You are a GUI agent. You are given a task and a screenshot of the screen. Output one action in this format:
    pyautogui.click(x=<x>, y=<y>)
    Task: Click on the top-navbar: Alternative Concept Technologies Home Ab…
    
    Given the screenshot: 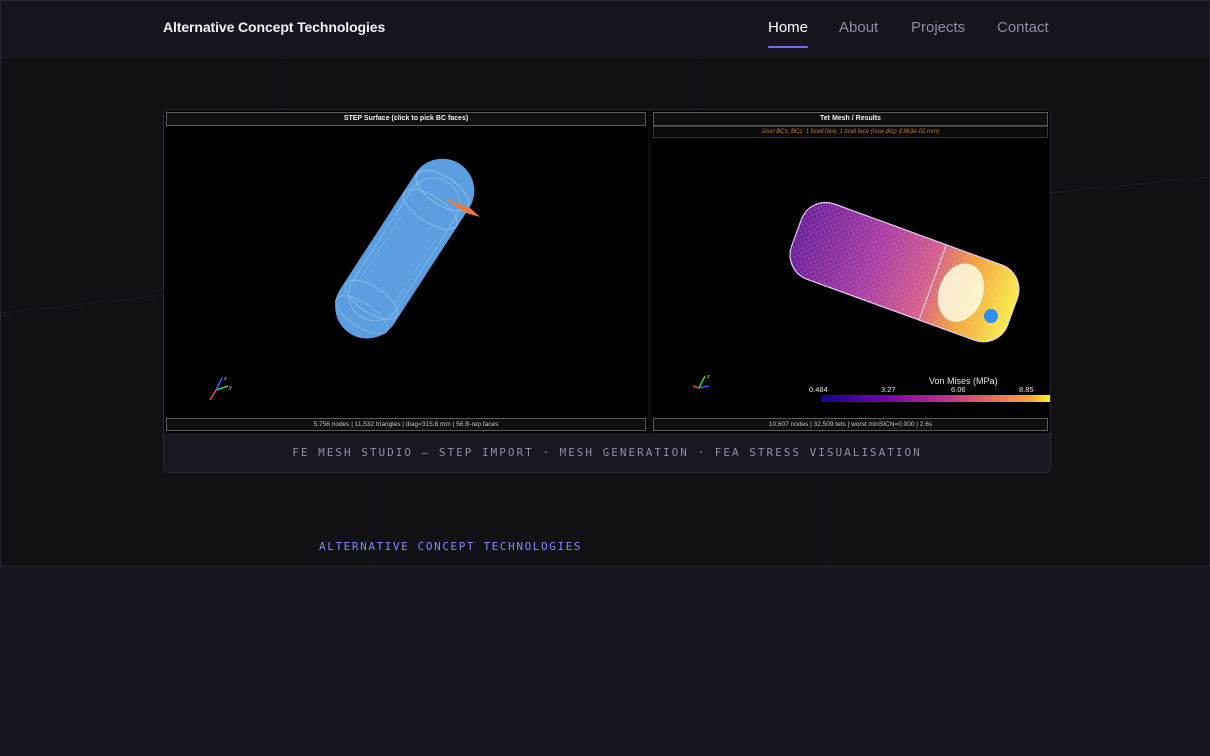 What is the action you would take?
    pyautogui.click(x=605, y=30)
    